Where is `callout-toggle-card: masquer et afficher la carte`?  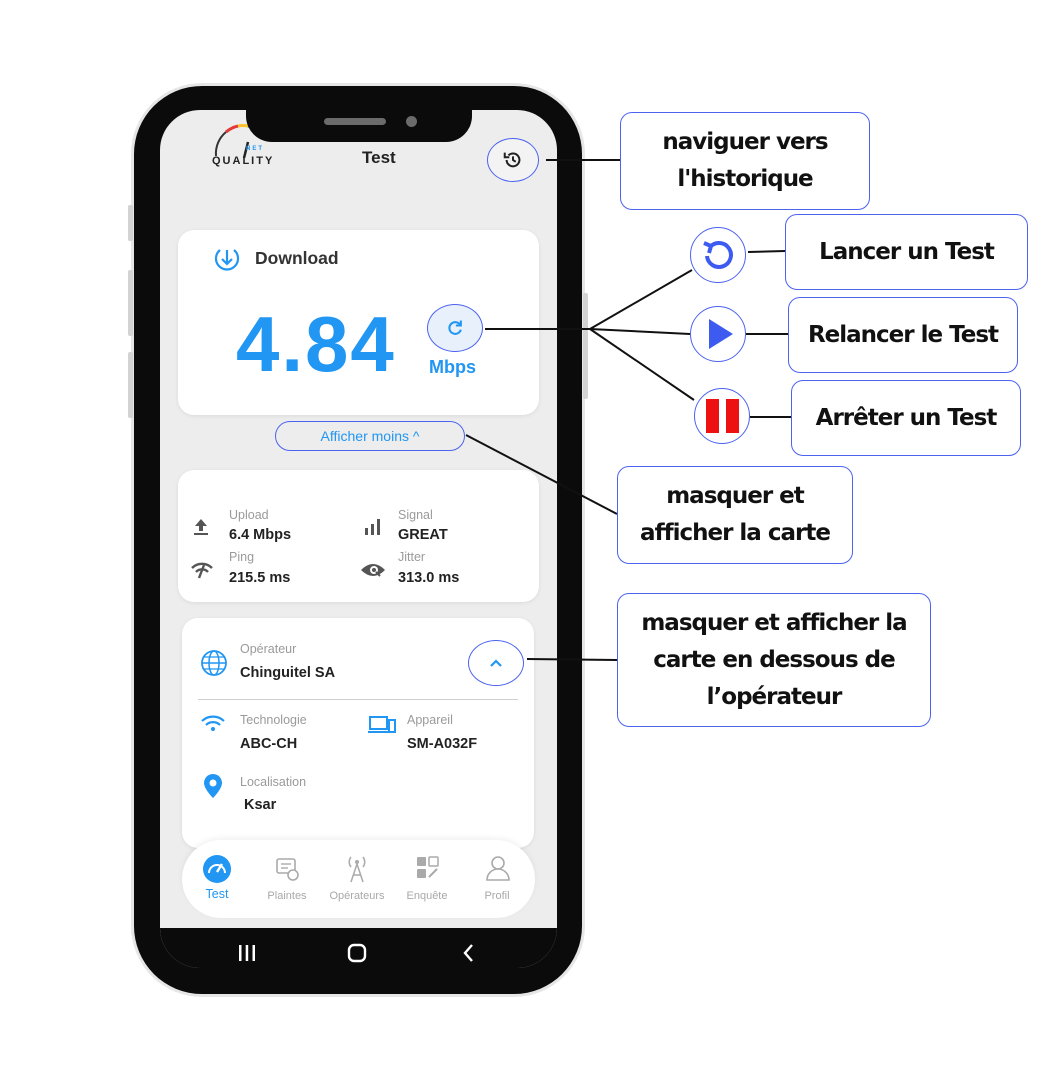
callout-toggle-card: masquer et afficher la carte is located at coordinates (735, 515).